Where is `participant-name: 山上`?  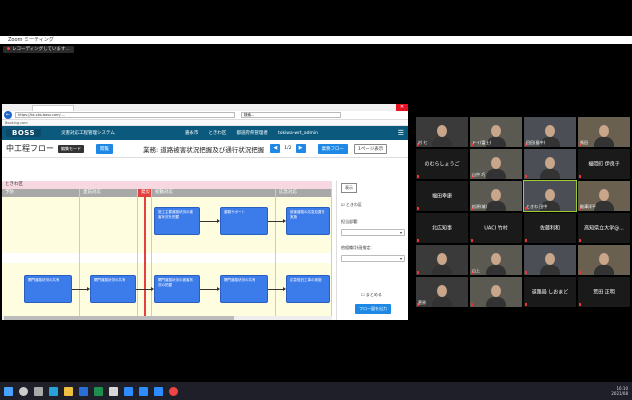
participant-name: 山上 is located at coordinates (476, 270).